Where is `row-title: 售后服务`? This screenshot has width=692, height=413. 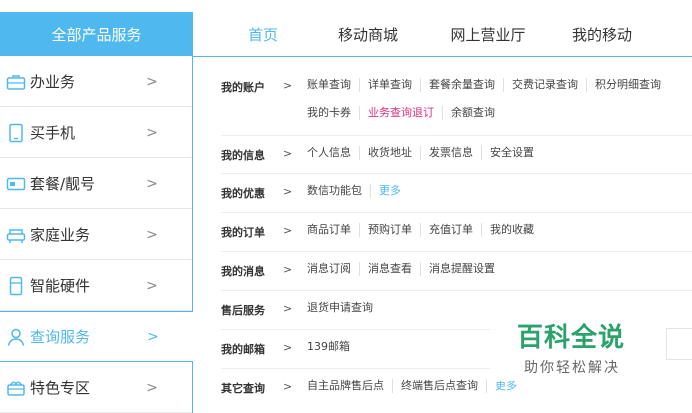 row-title: 售后服务 is located at coordinates (243, 310).